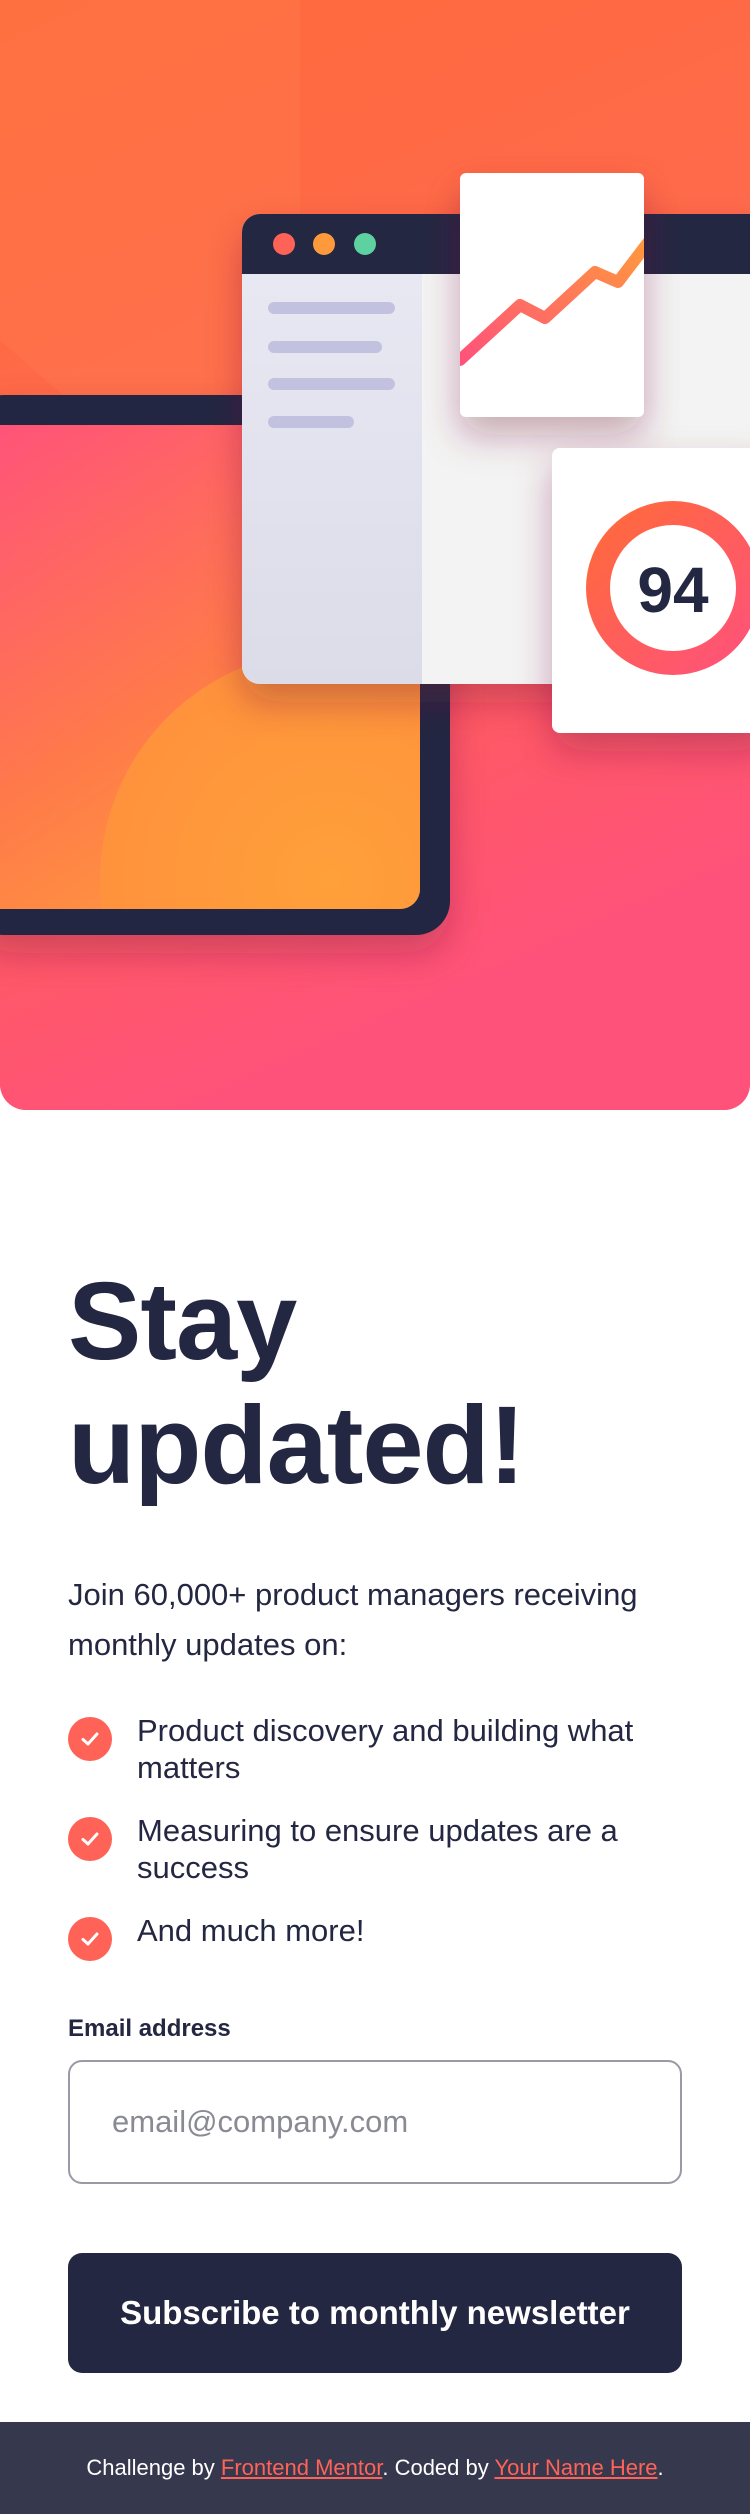 This screenshot has width=750, height=2514. I want to click on attribution-prefix: Challenge by, so click(153, 2467).